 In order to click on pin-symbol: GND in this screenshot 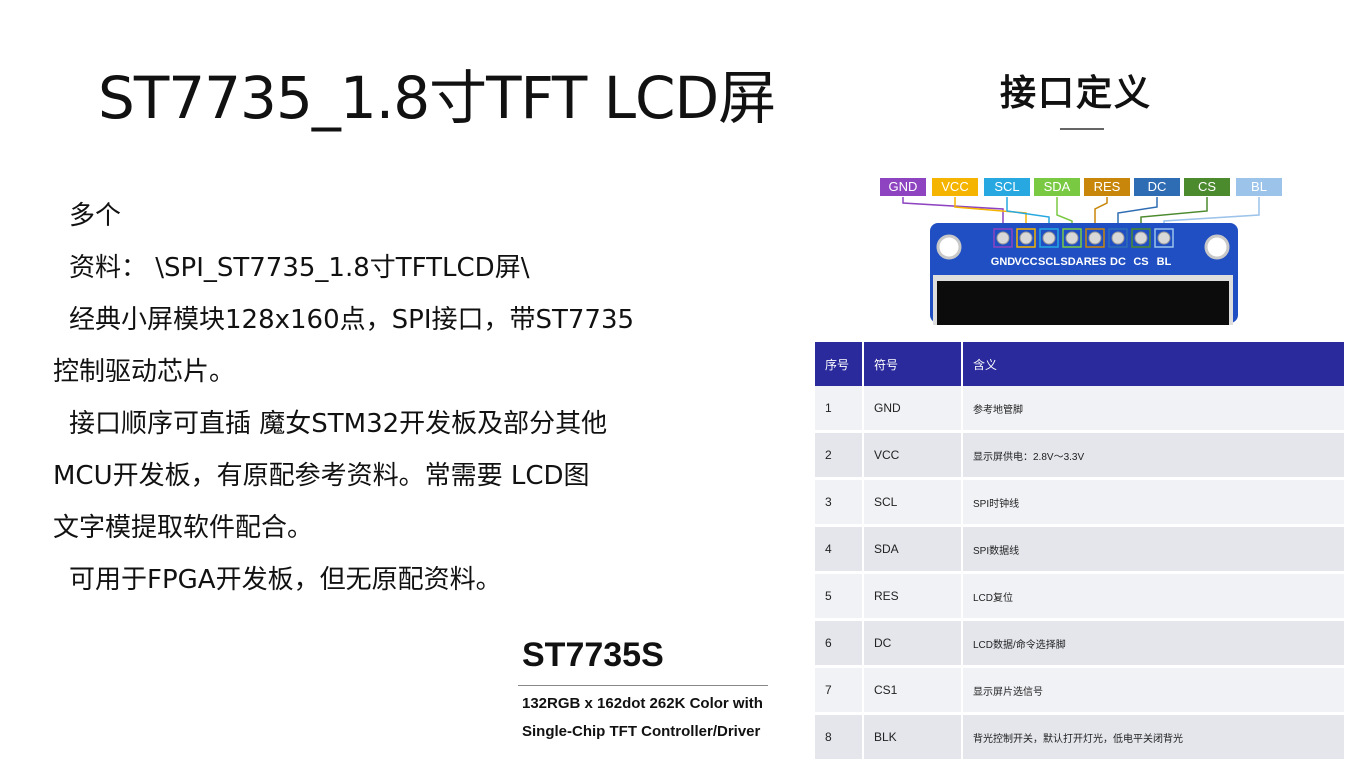, I will do `click(913, 409)`.